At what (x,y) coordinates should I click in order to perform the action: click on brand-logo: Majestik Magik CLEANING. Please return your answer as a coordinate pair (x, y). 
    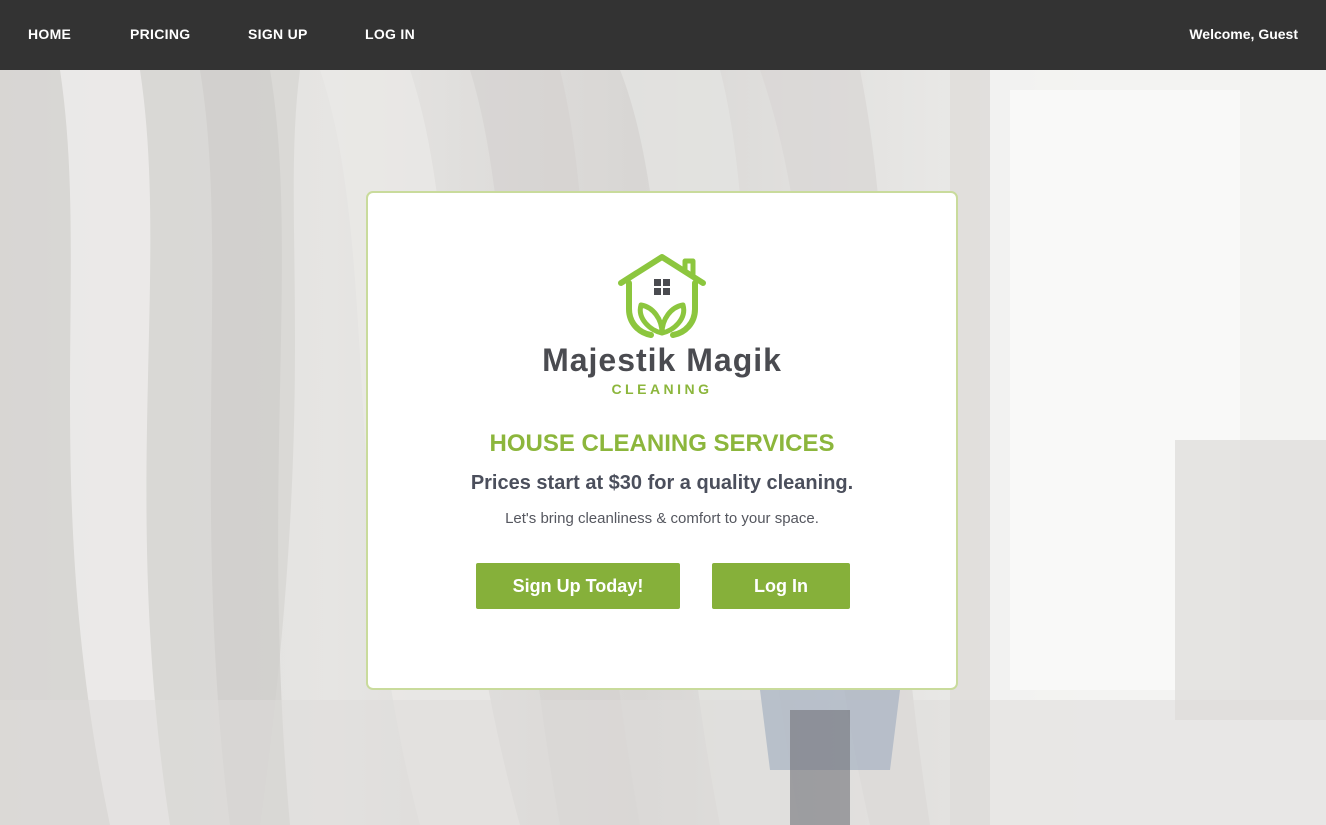
    Looking at the image, I should click on (662, 325).